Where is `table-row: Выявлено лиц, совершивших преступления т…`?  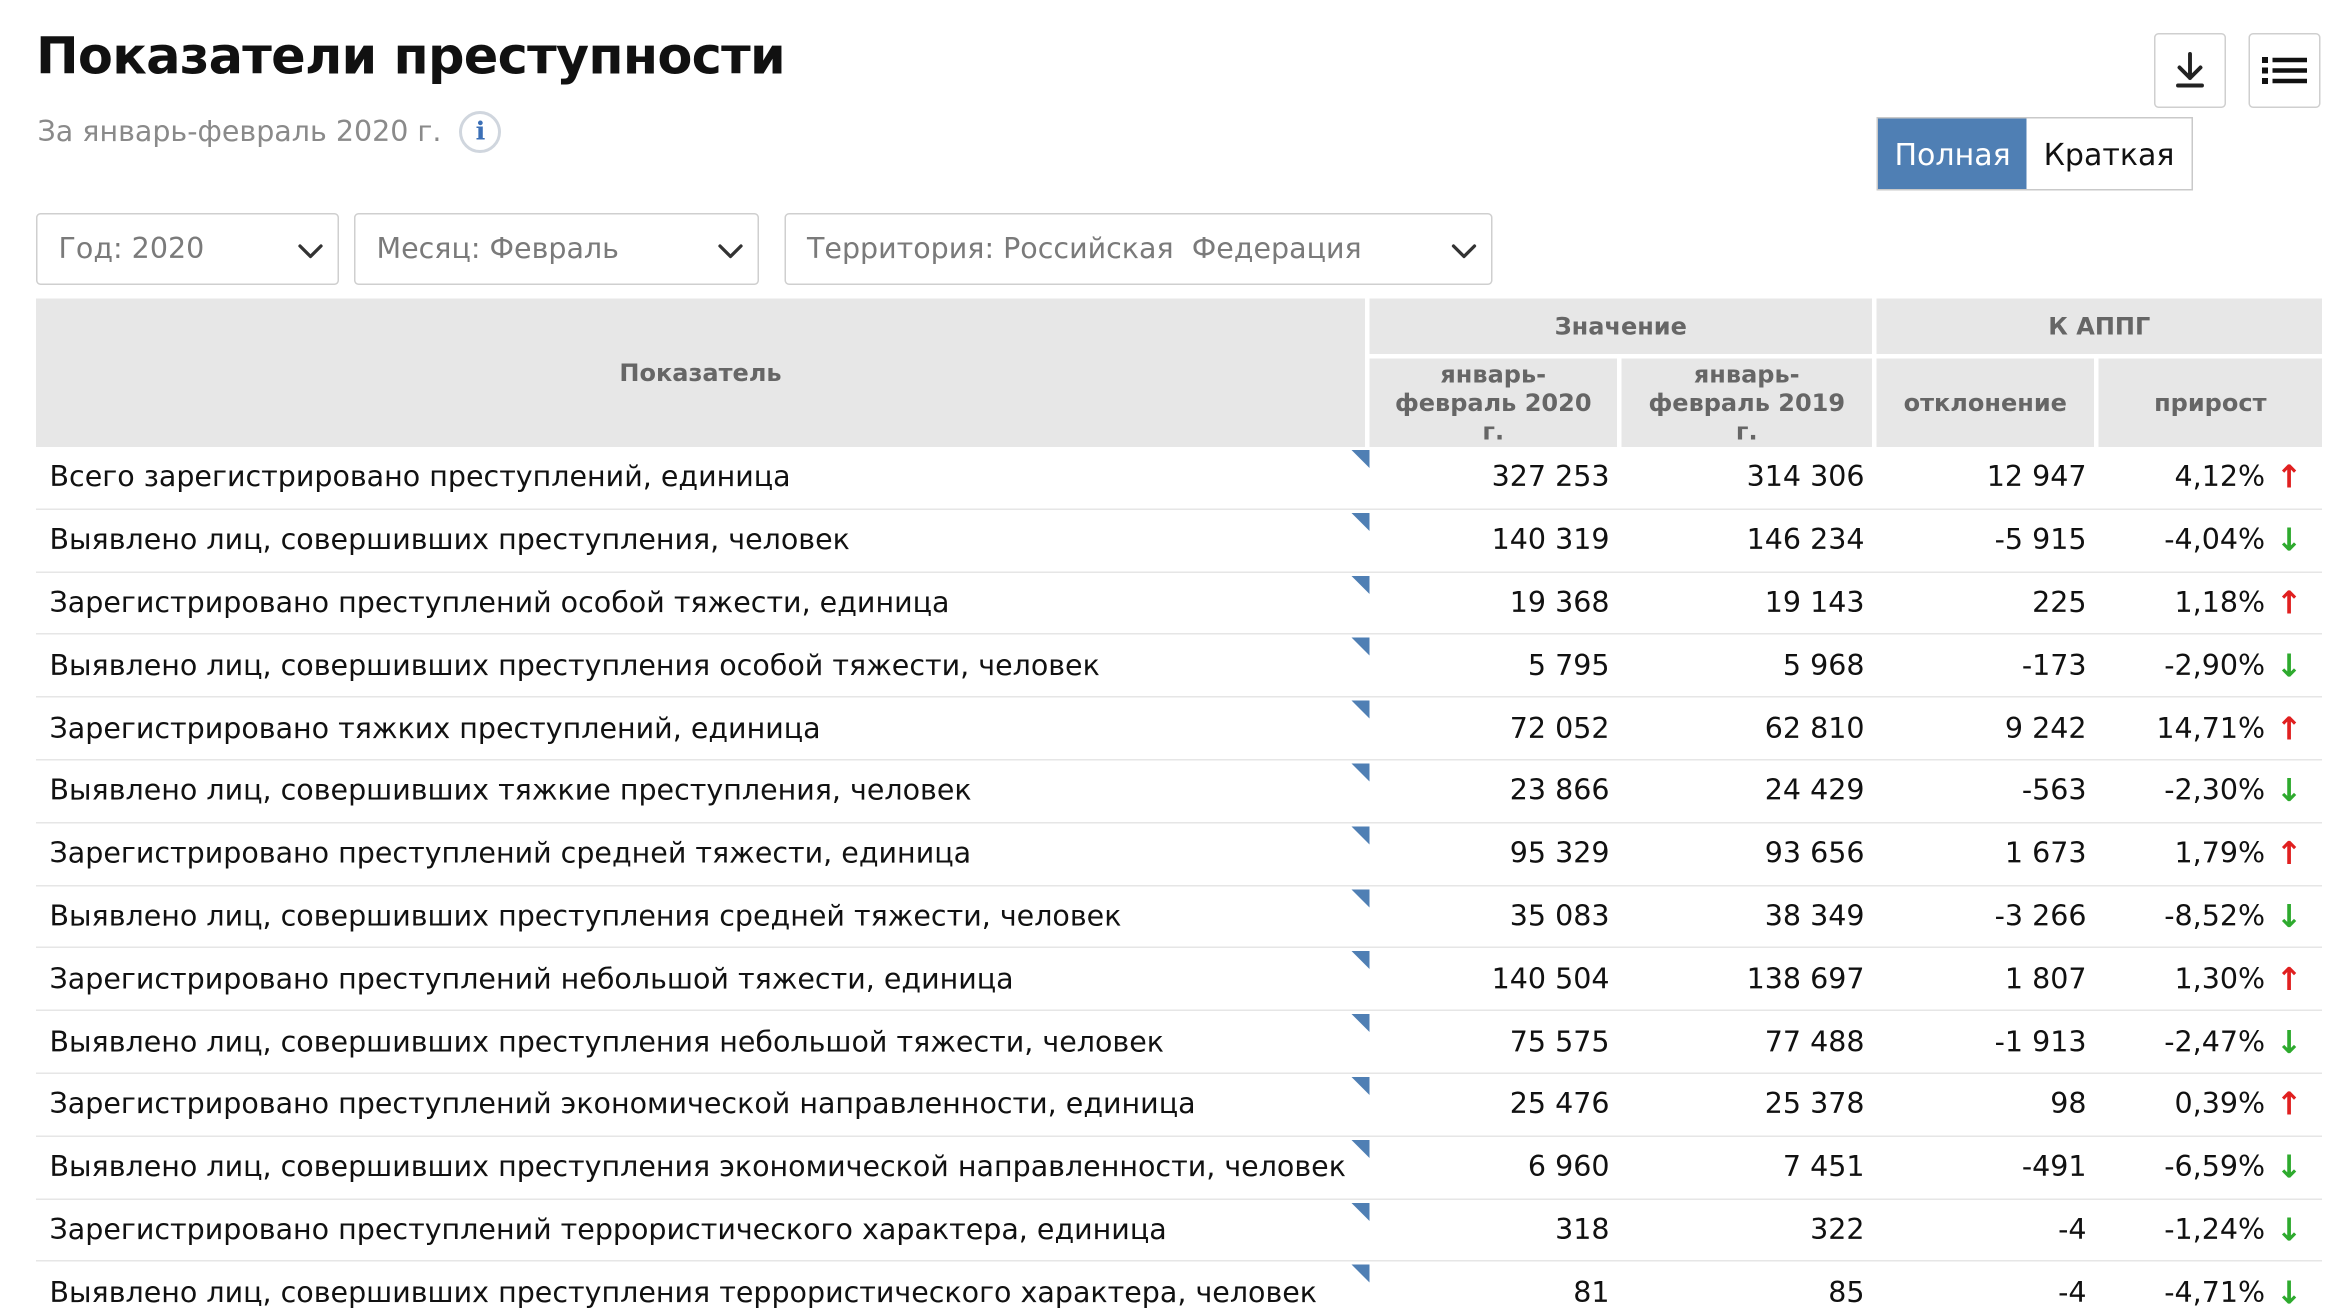 table-row: Выявлено лиц, совершивших преступления т… is located at coordinates (1179, 1285).